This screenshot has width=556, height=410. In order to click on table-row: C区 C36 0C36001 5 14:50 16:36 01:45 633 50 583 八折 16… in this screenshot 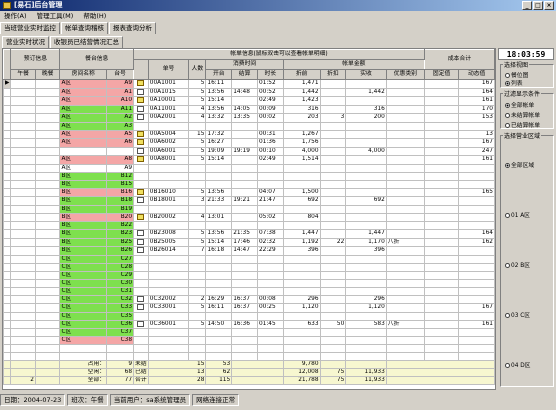, I will do `click(249, 324)`.